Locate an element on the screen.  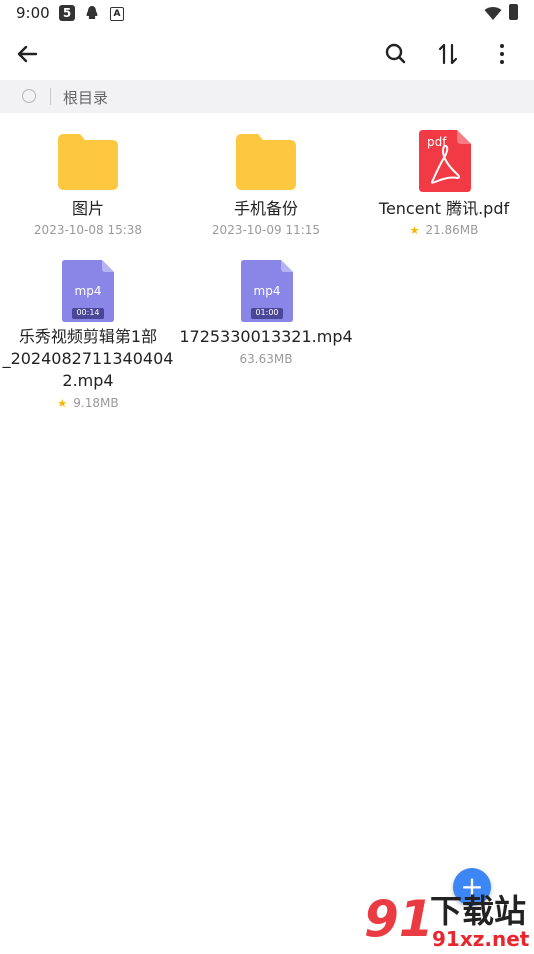
file-name: 图片 is located at coordinates (87, 208).